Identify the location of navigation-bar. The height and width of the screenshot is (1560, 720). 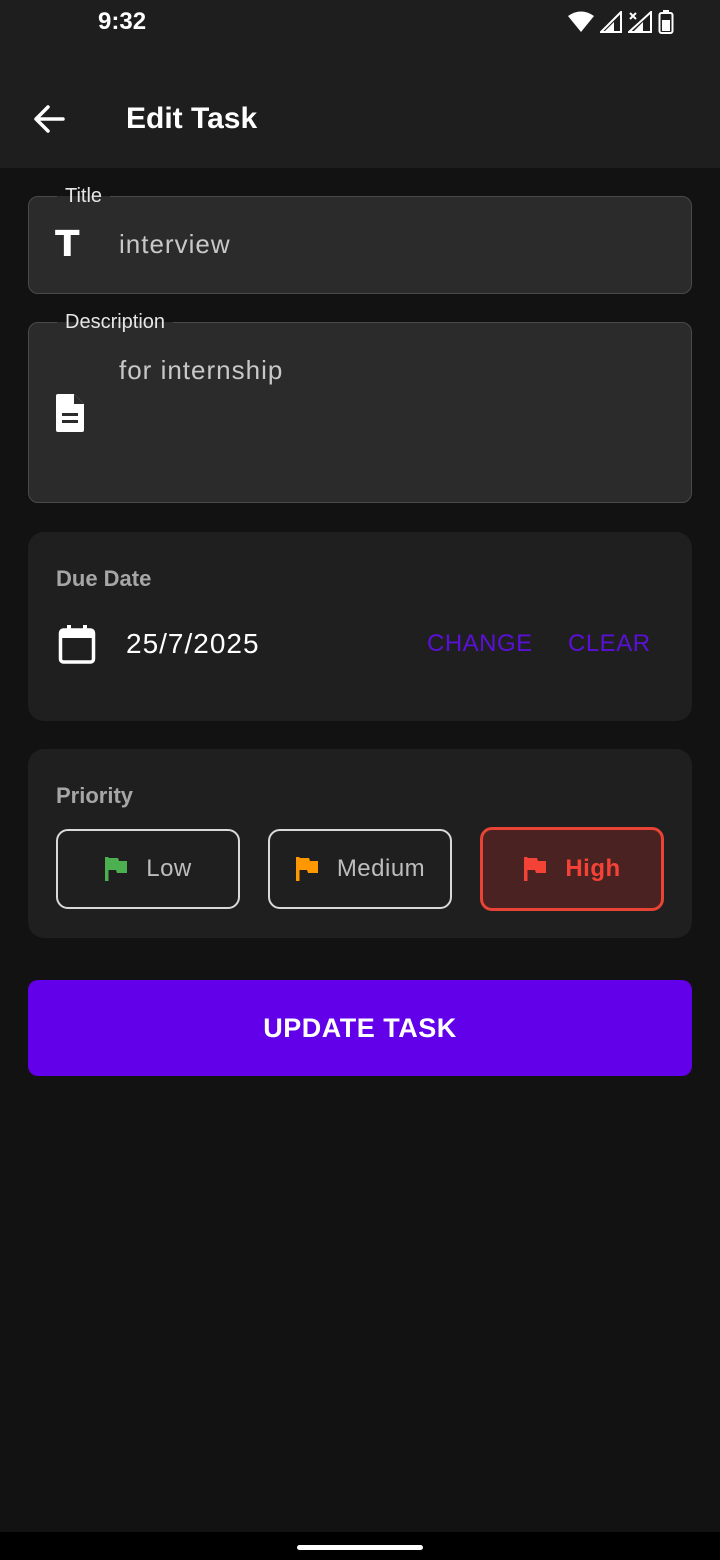
(360, 1546).